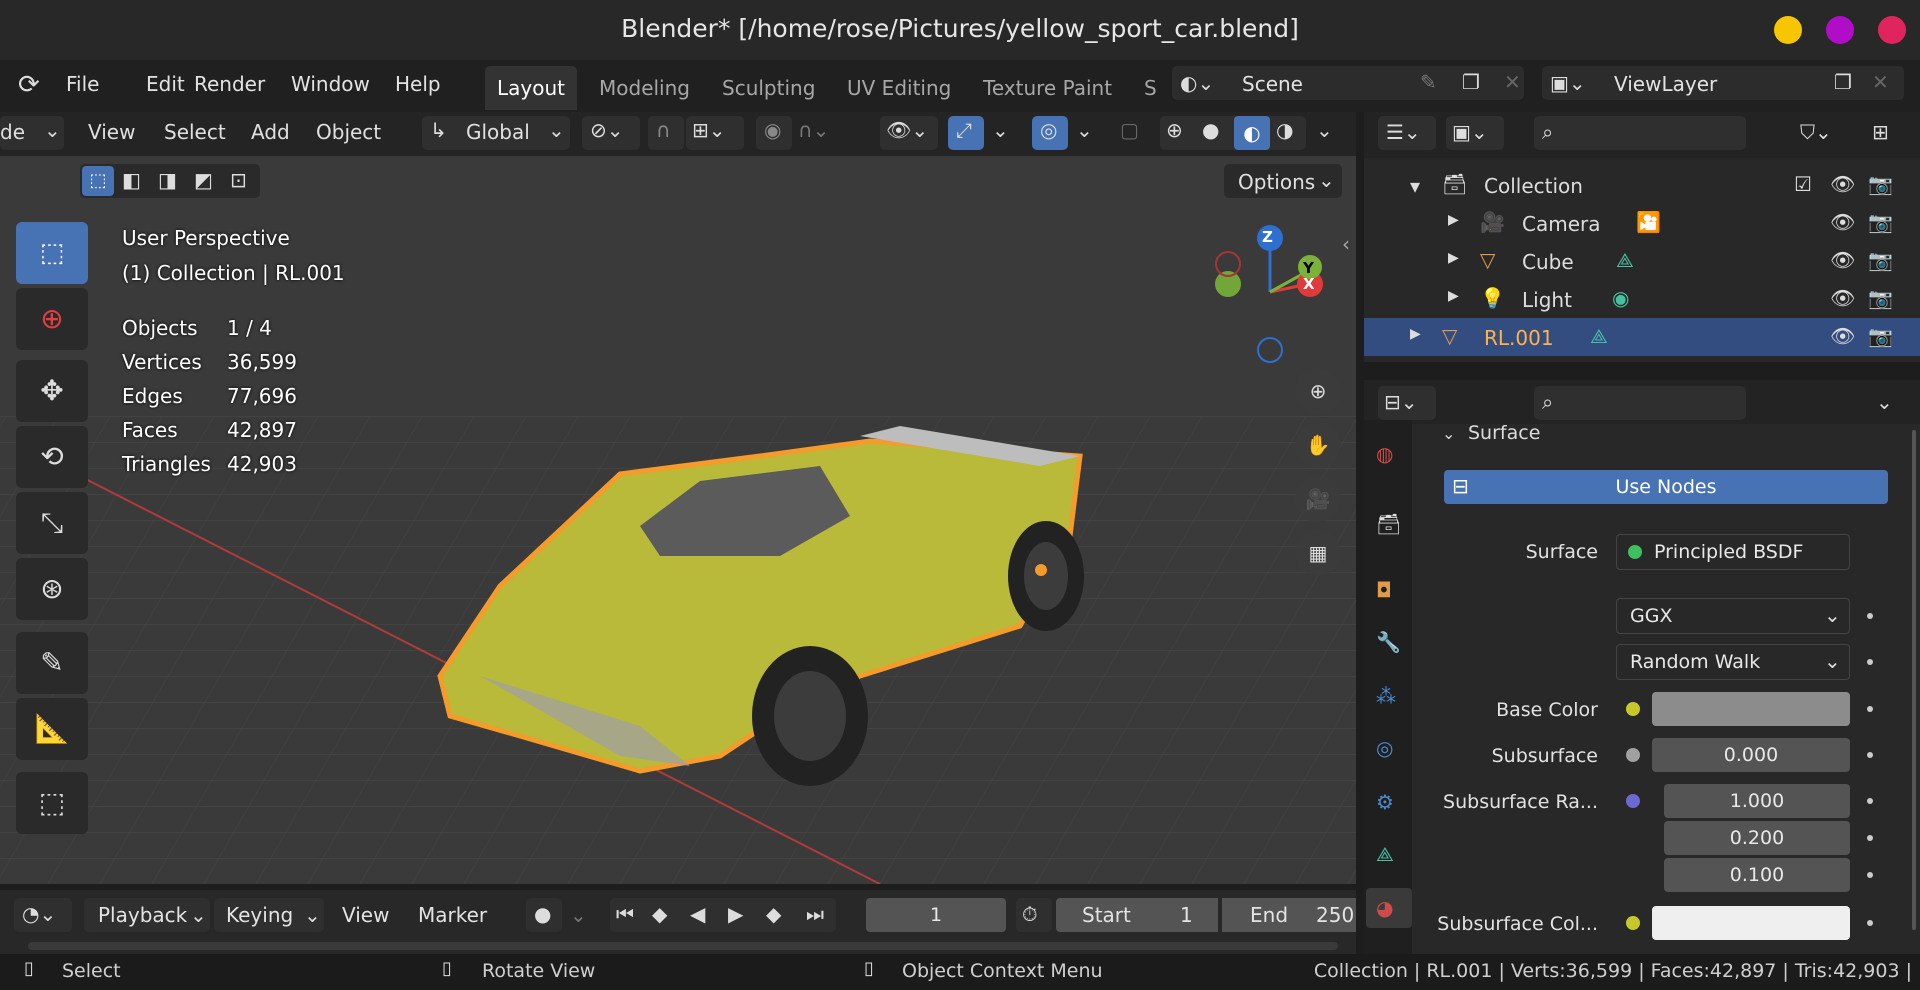 This screenshot has width=1920, height=990. I want to click on tab-texture-paint: Texture Paint, so click(1047, 88).